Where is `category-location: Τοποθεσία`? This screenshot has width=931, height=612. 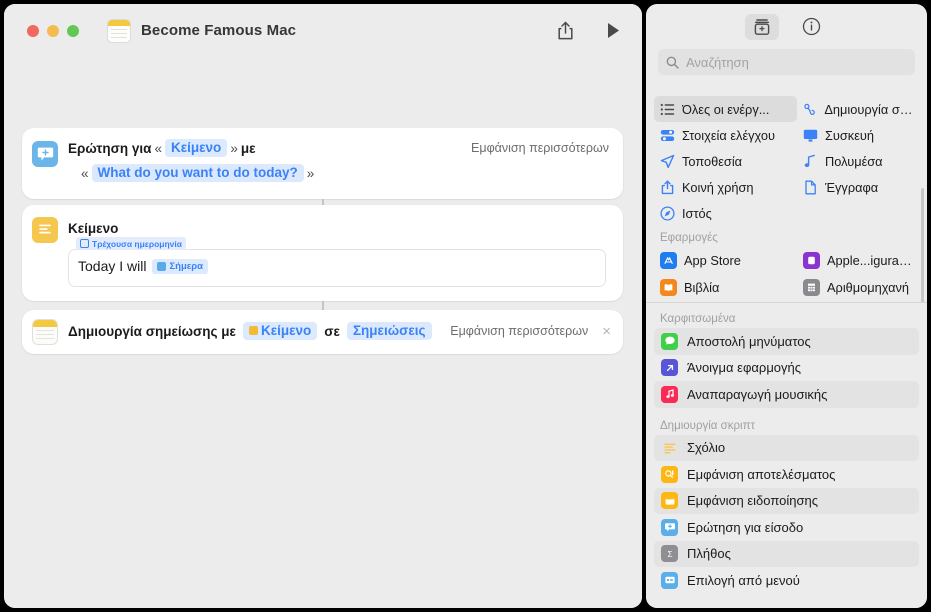
category-location: Τοποθεσία is located at coordinates (725, 161).